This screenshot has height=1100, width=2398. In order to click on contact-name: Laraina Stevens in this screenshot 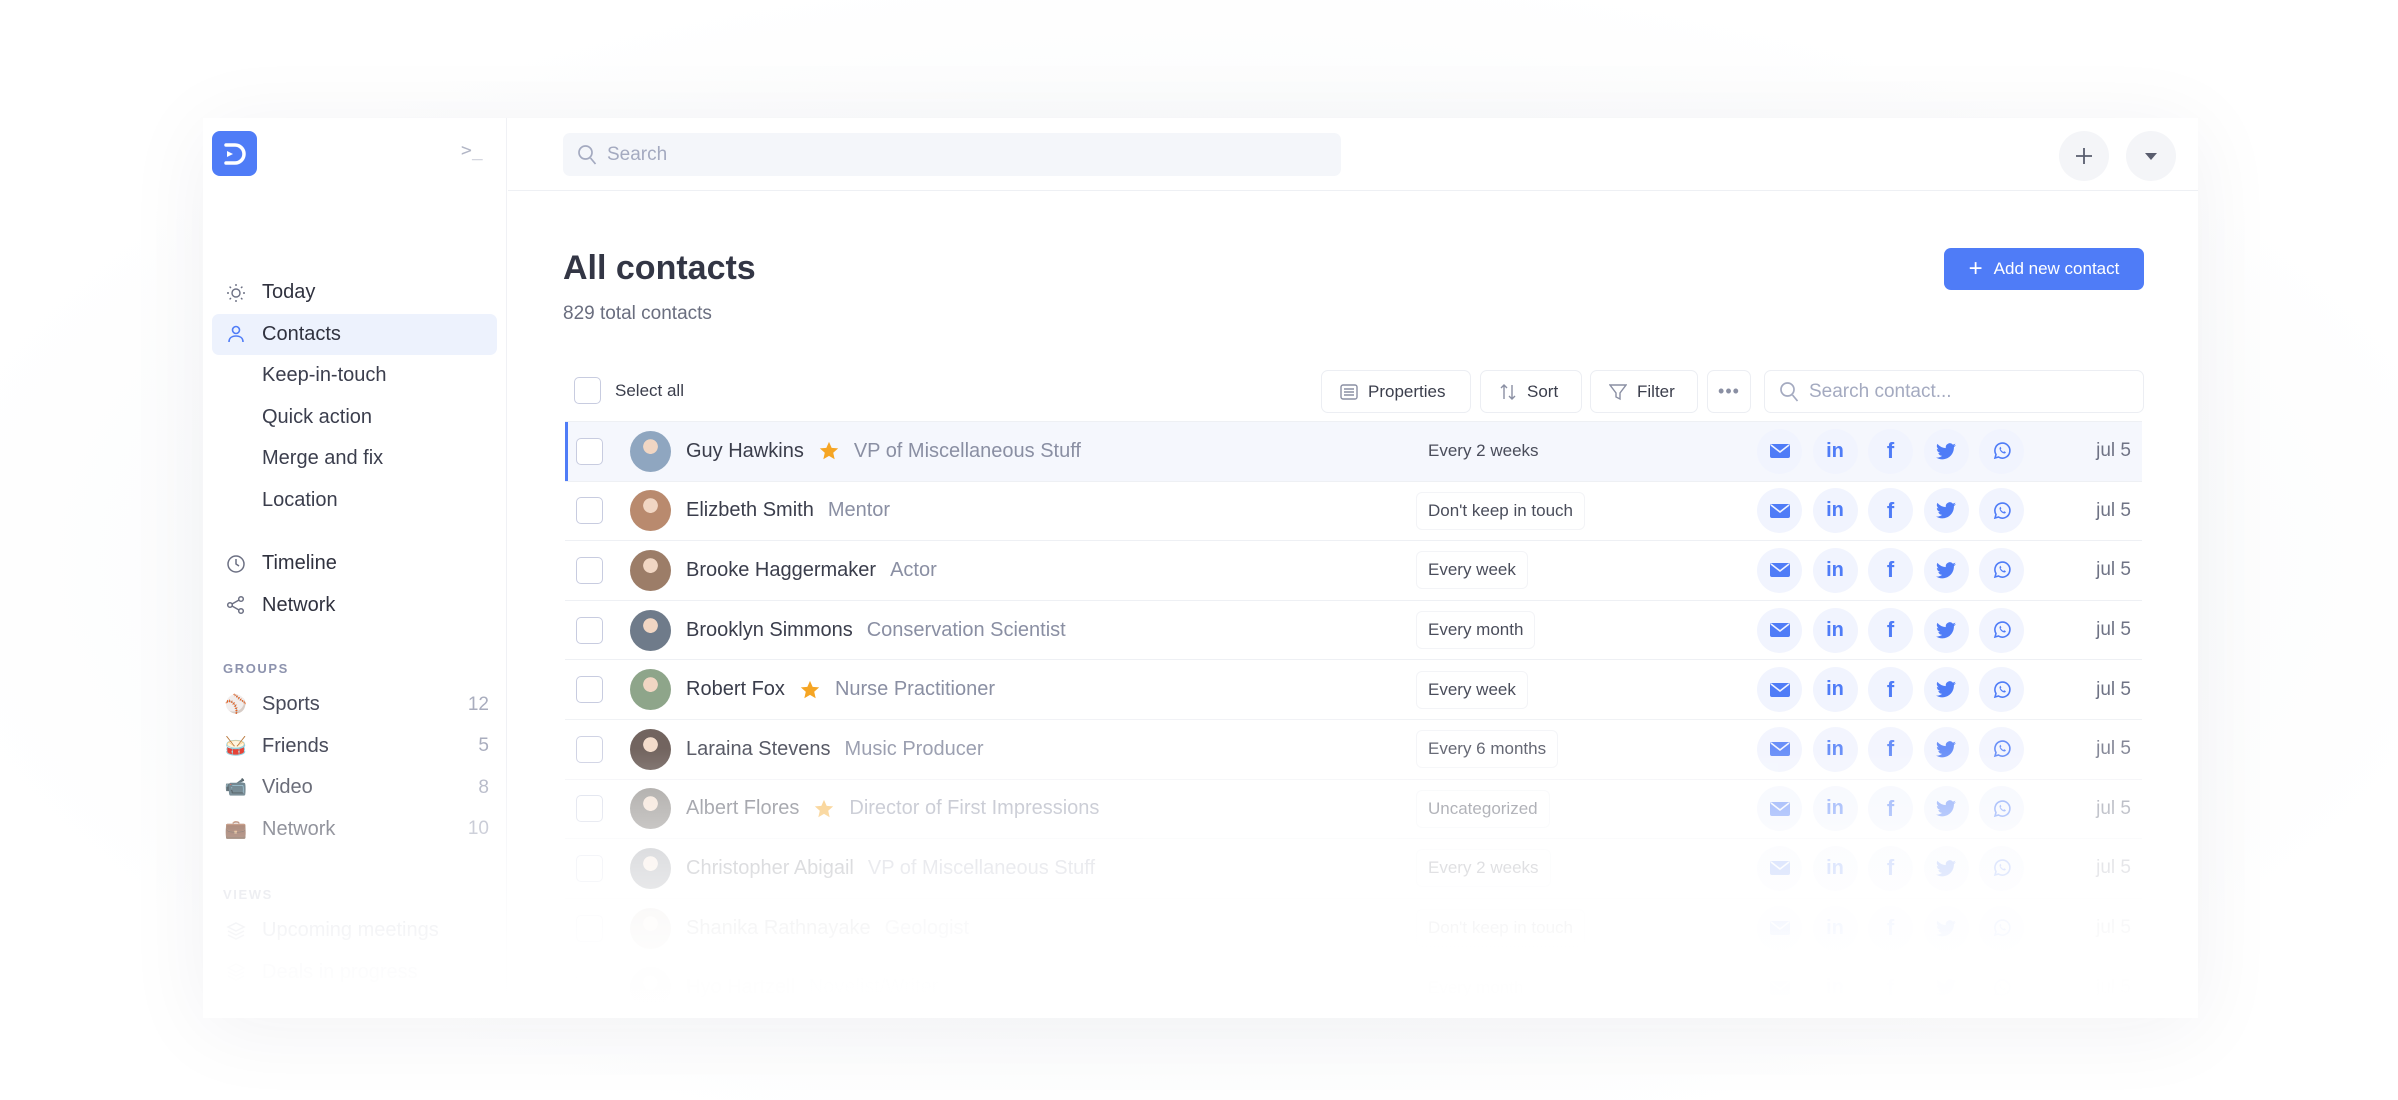, I will do `click(758, 749)`.